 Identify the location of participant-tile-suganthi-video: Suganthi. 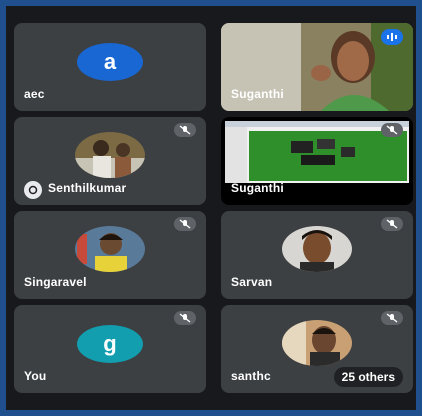
(317, 67).